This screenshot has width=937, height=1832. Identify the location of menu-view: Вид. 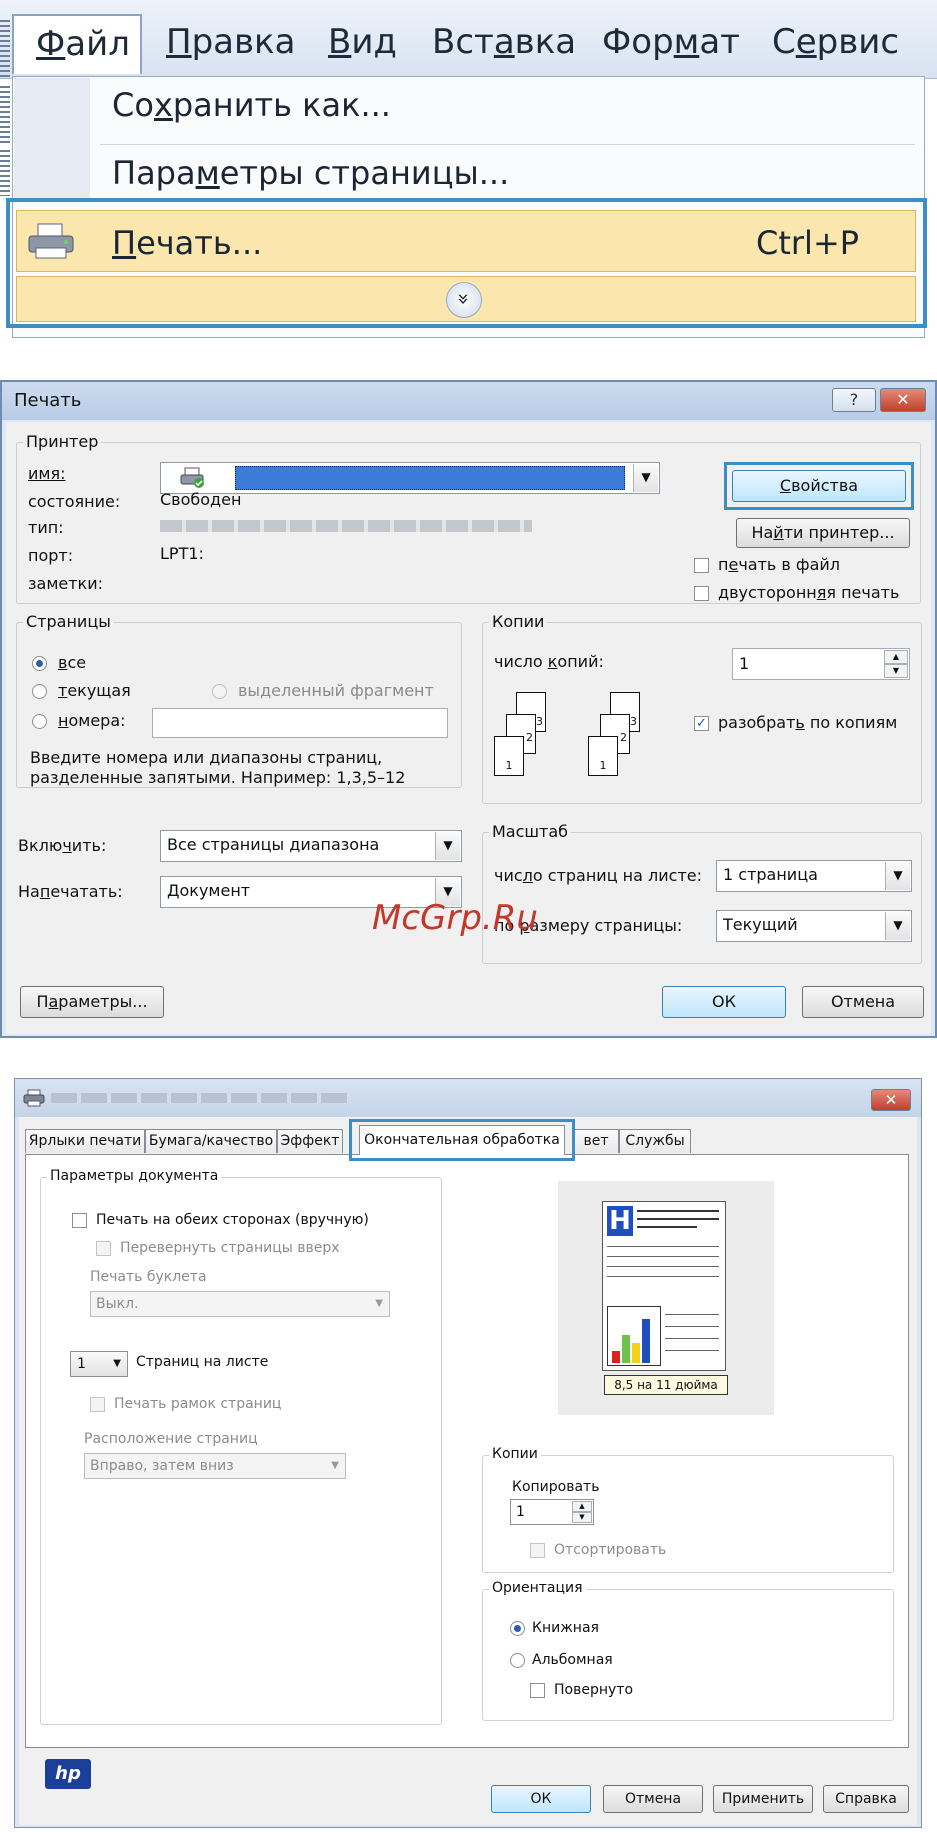
(362, 44).